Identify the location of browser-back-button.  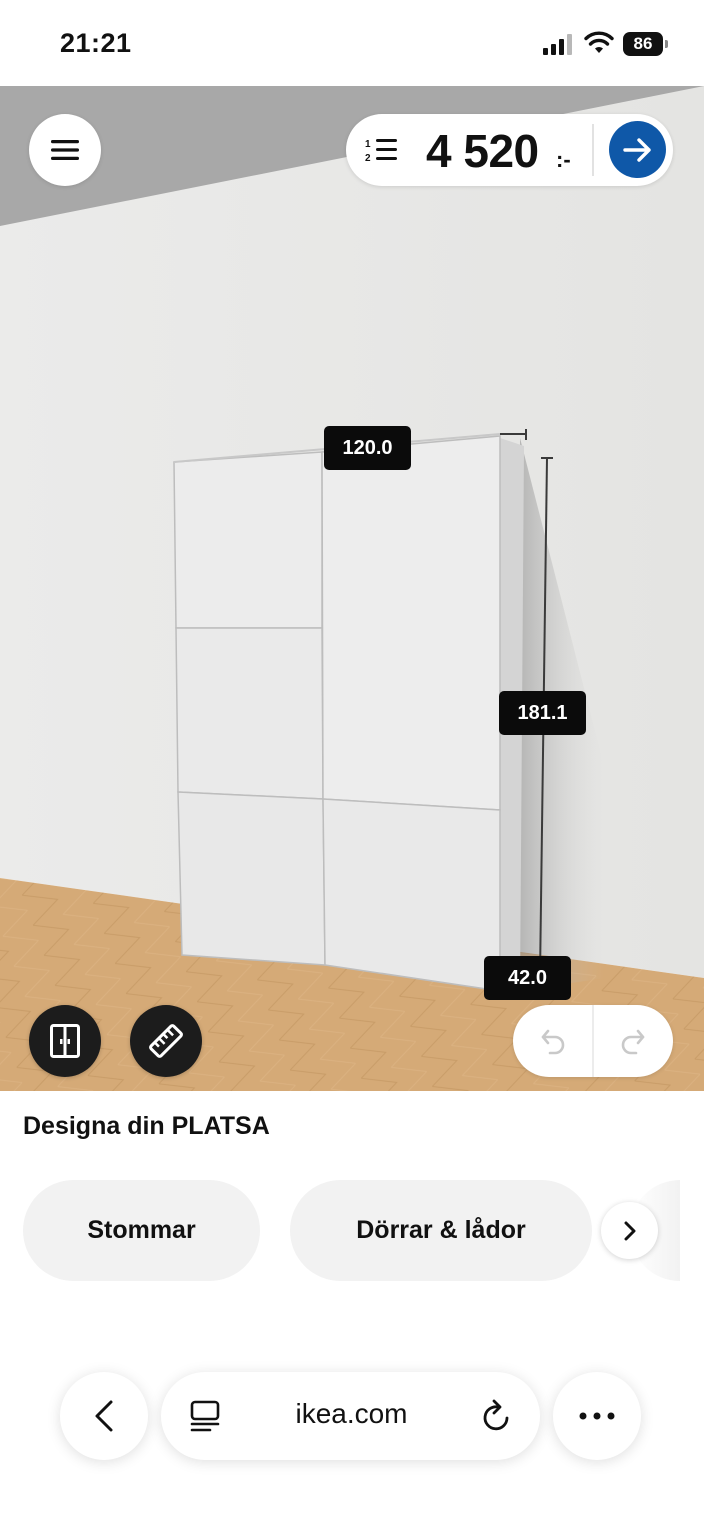
(104, 1416).